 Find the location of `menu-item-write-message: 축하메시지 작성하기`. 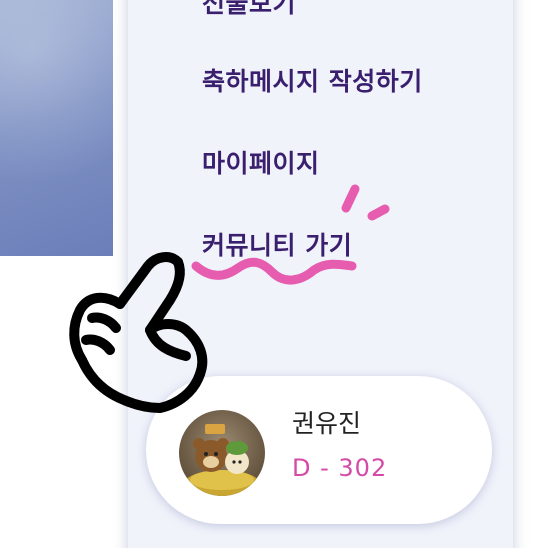

menu-item-write-message: 축하메시지 작성하기 is located at coordinates (312, 80).